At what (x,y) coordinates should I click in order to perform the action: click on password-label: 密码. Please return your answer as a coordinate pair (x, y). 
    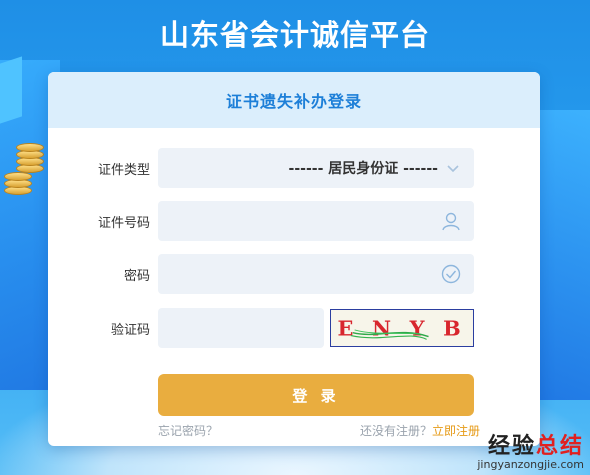
    Looking at the image, I should click on (136, 276).